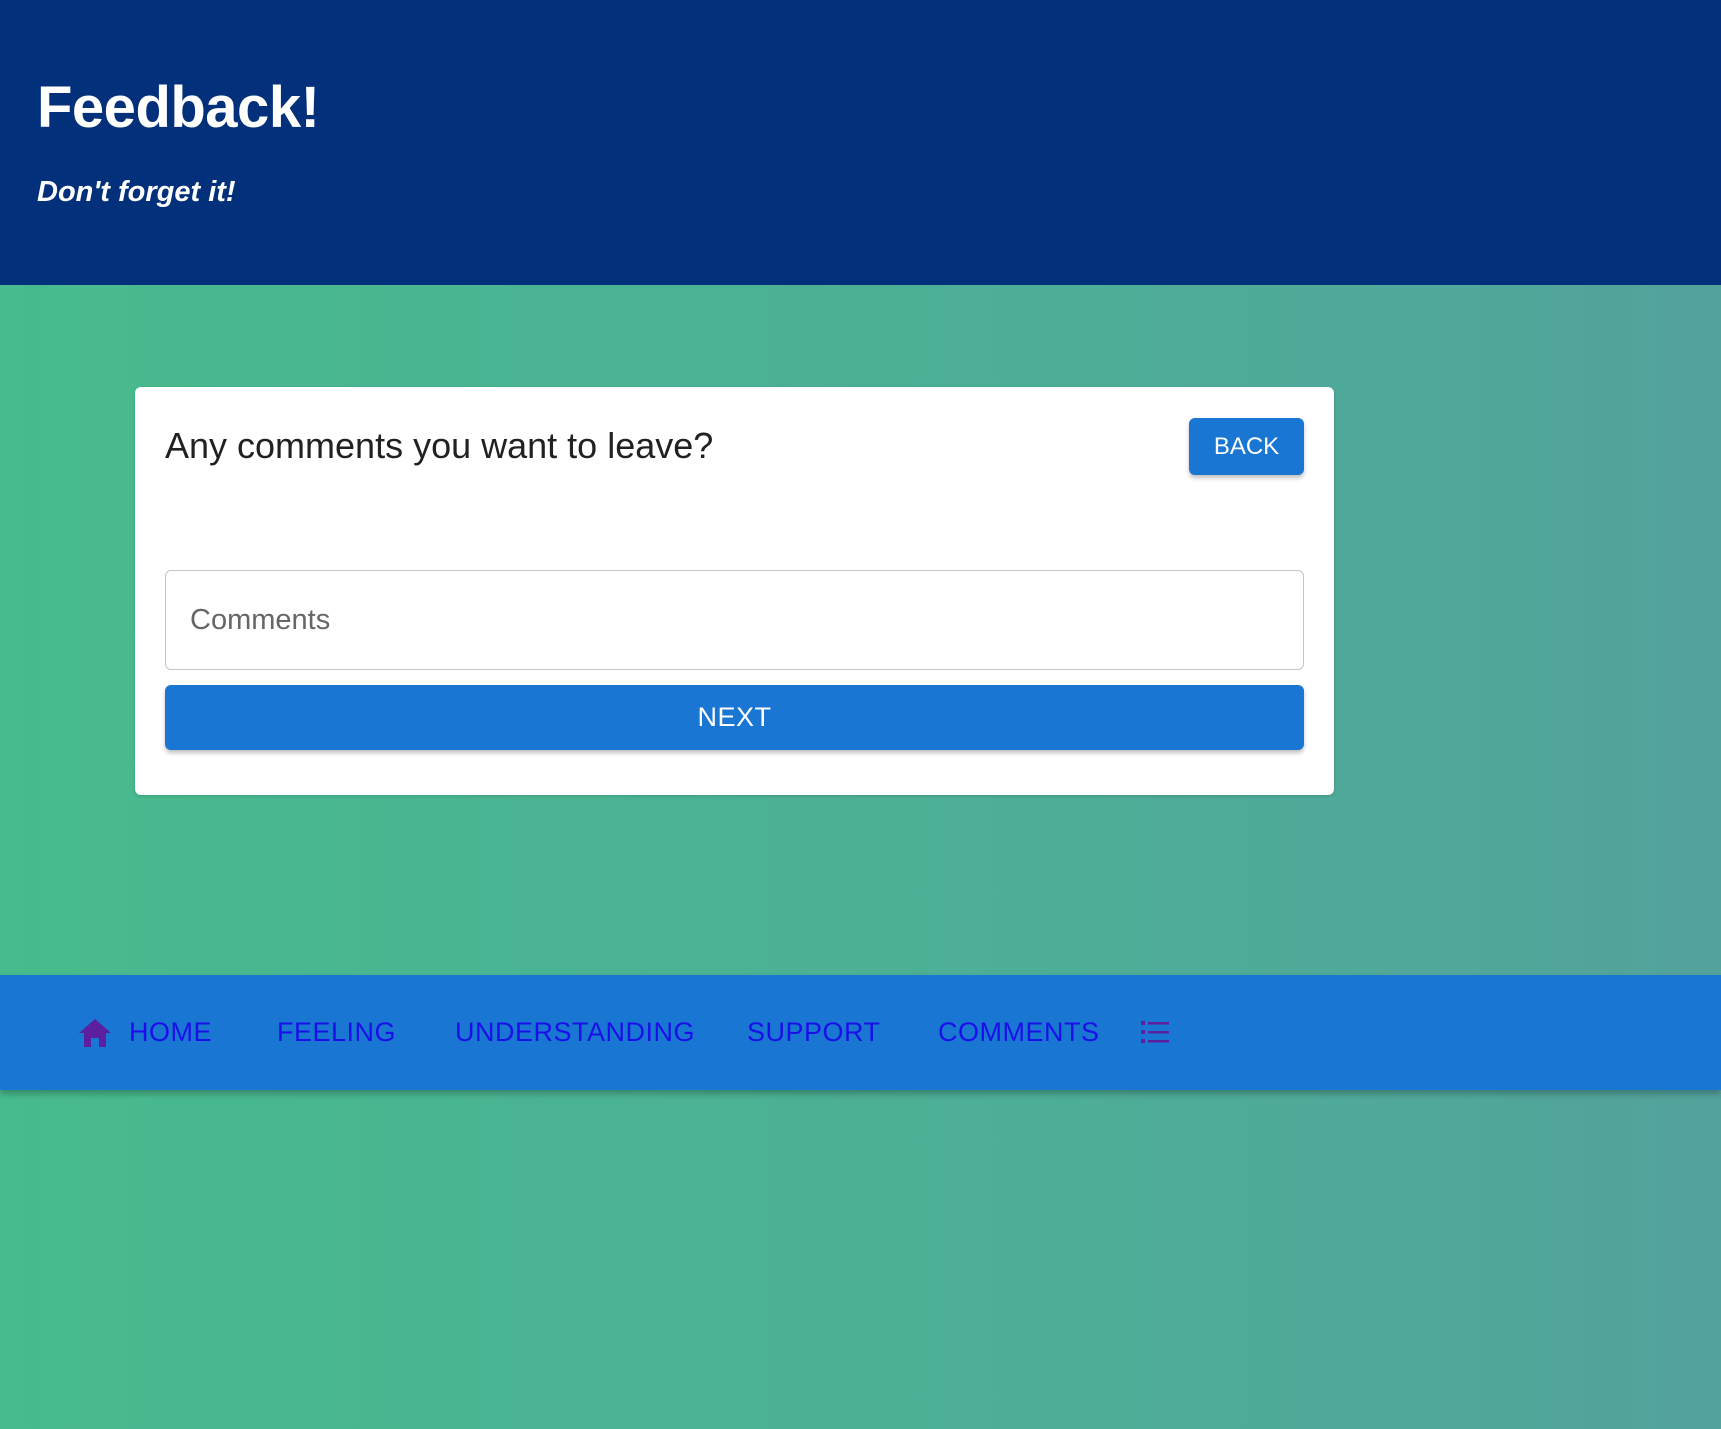 The height and width of the screenshot is (1429, 1721). I want to click on nav-item-feeling: FEELING, so click(336, 1032).